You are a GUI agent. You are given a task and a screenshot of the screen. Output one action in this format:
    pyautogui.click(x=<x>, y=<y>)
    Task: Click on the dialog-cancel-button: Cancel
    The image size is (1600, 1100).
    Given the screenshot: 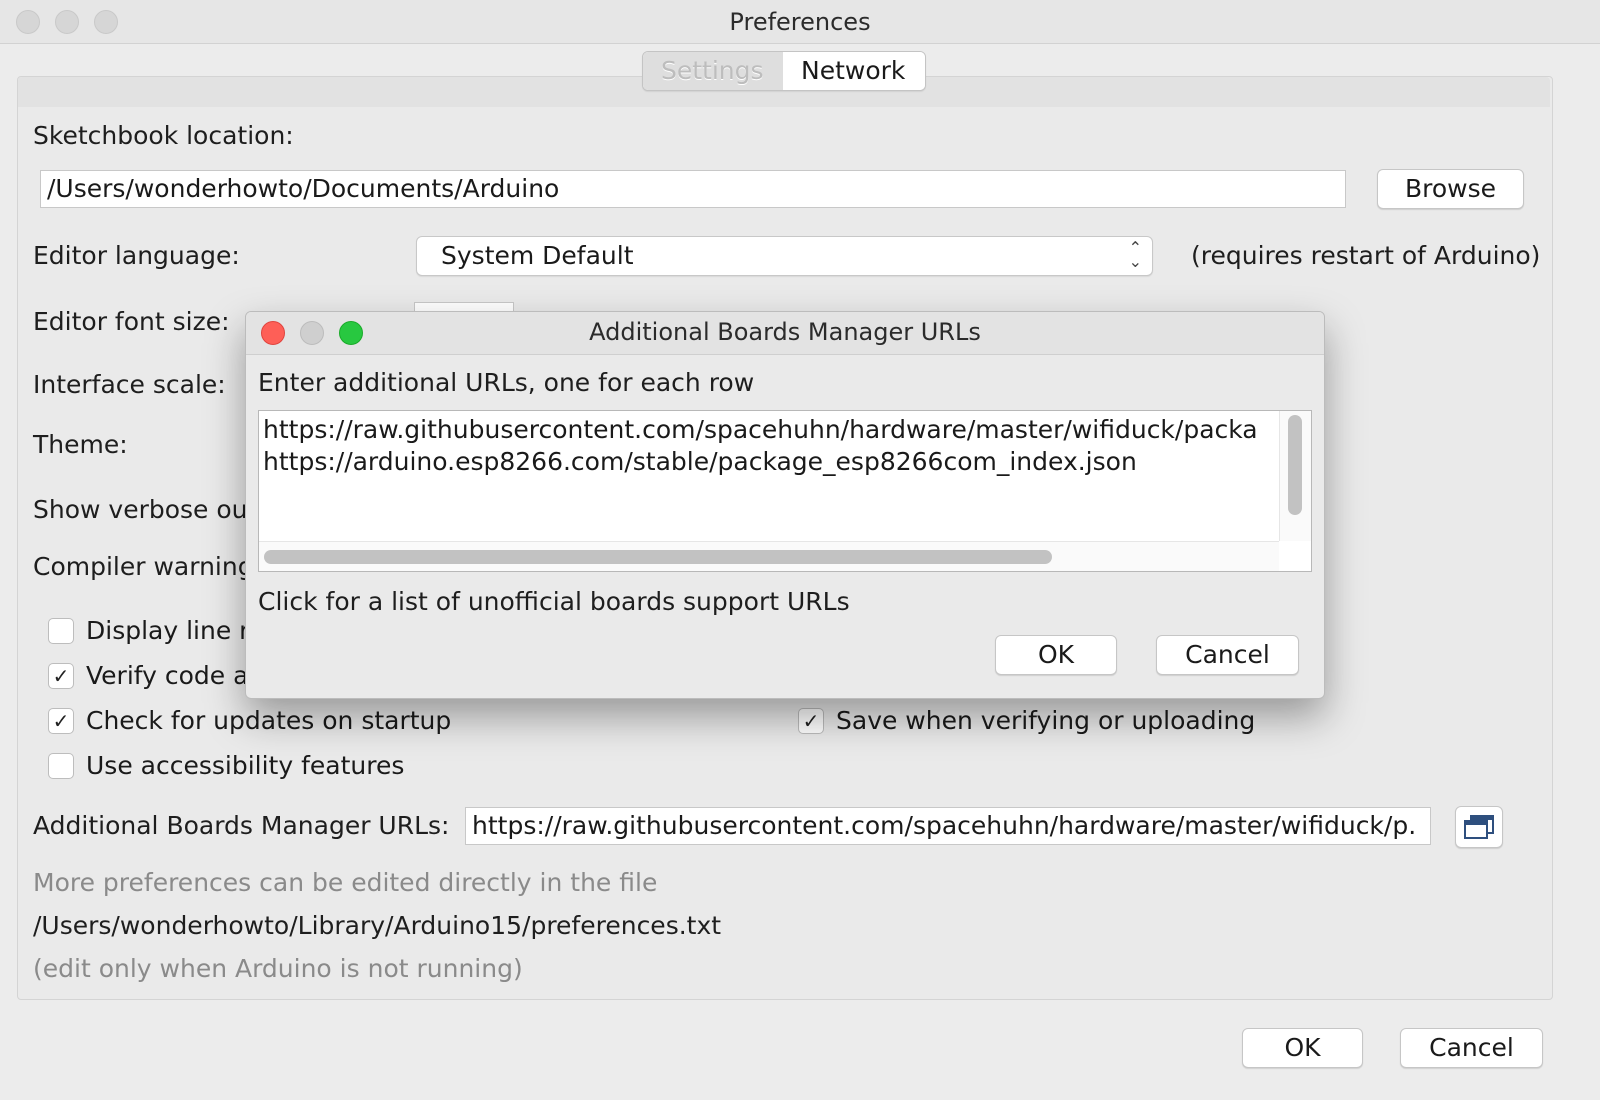 What is the action you would take?
    pyautogui.click(x=1227, y=655)
    